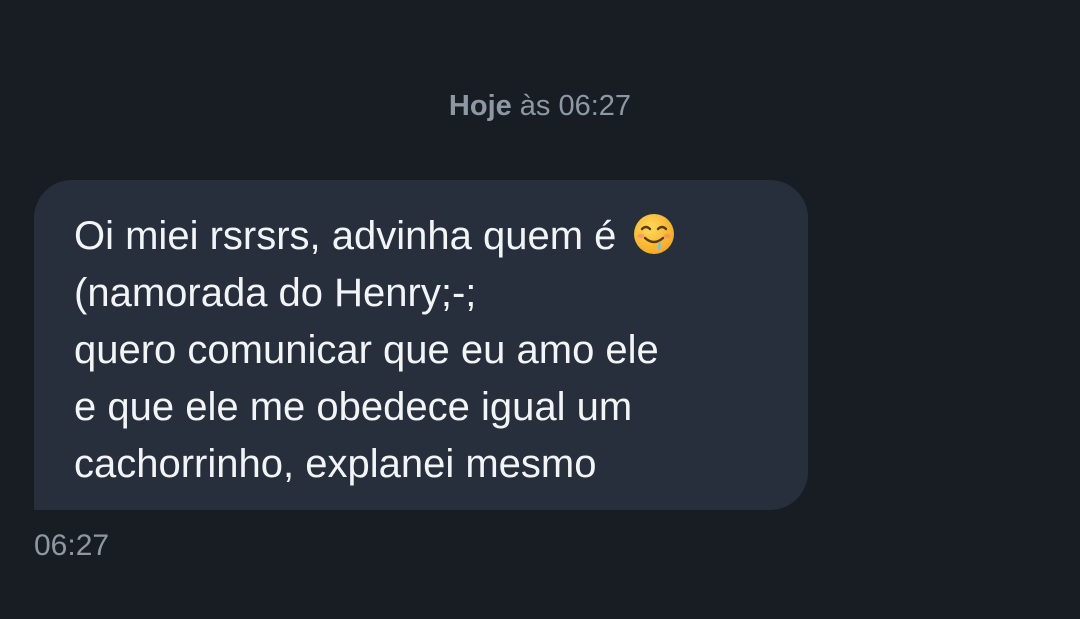 Image resolution: width=1080 pixels, height=619 pixels. I want to click on date-separator-day: Hoje, so click(480, 106).